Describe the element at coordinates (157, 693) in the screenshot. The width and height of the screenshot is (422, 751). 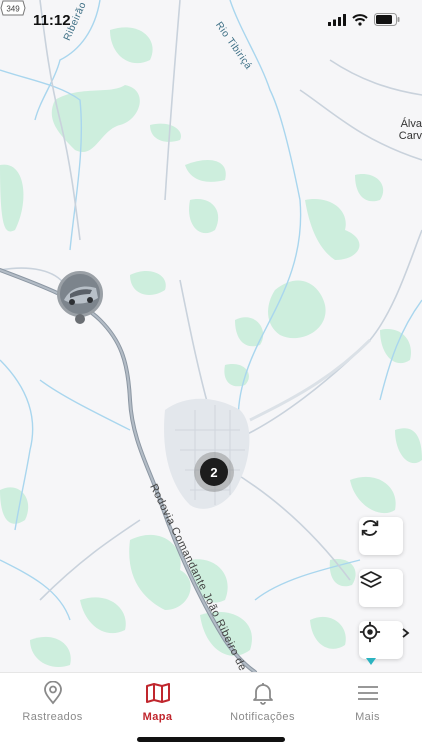
I see `map-icon` at that location.